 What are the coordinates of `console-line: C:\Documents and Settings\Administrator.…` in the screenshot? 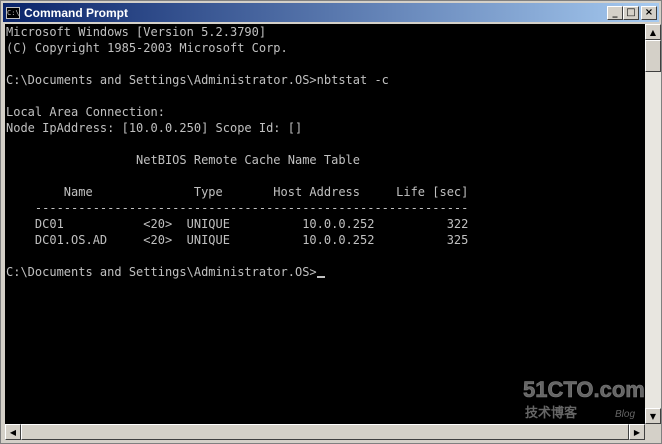 It's located at (197, 80).